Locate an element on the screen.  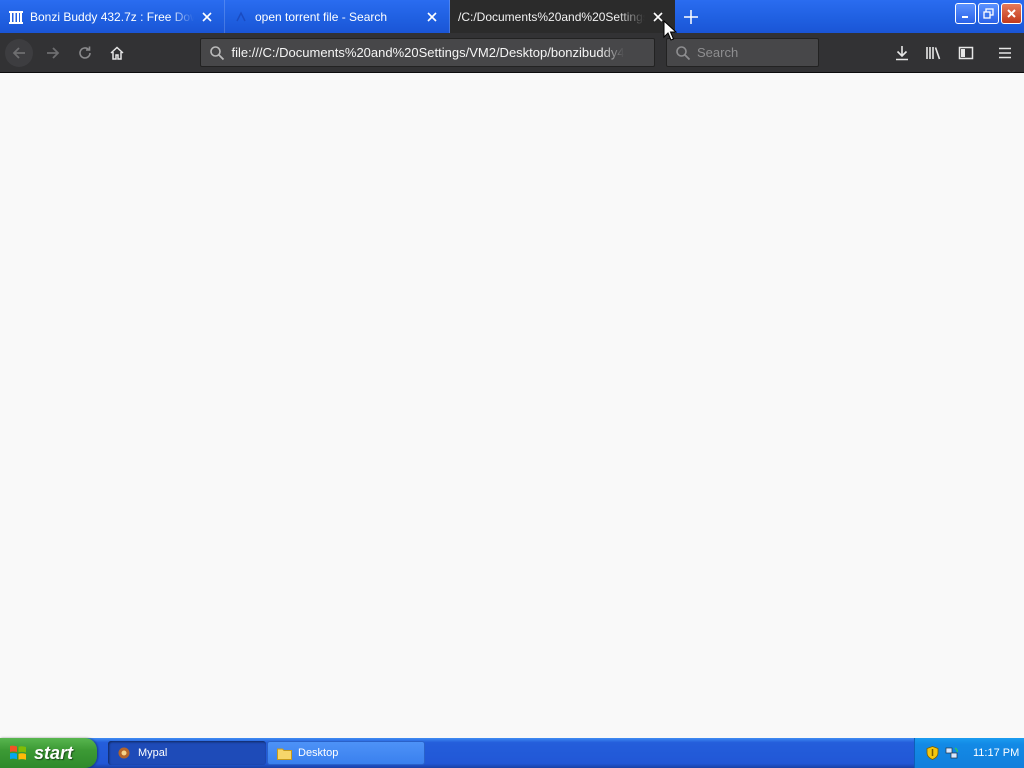
system-tray: 11:17 PM is located at coordinates (969, 753).